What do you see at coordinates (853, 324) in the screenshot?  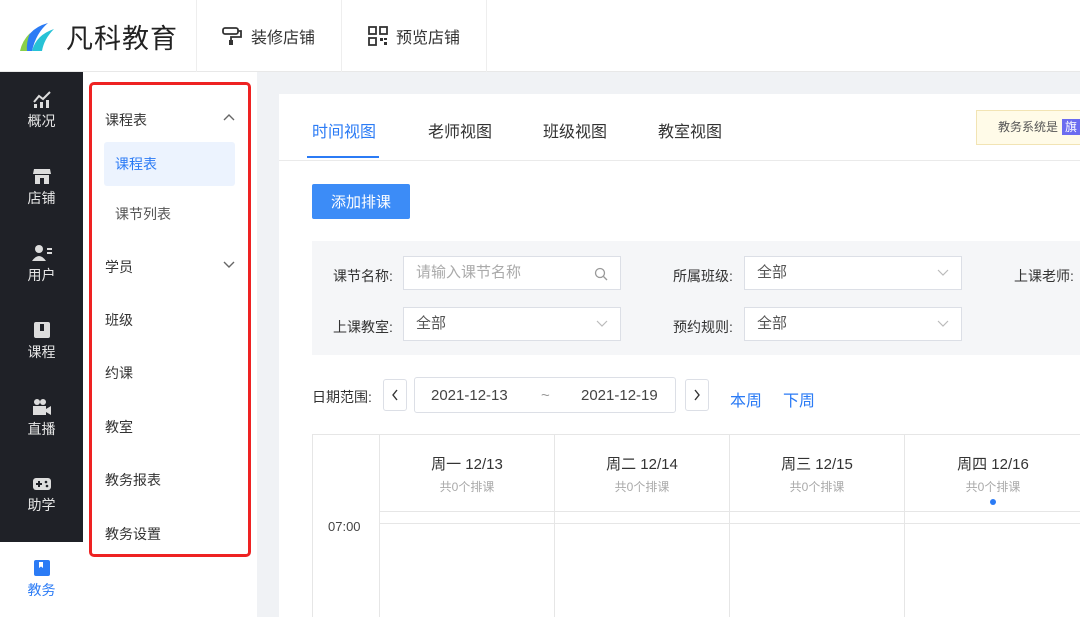 I see `booking-rule-select: 全部` at bounding box center [853, 324].